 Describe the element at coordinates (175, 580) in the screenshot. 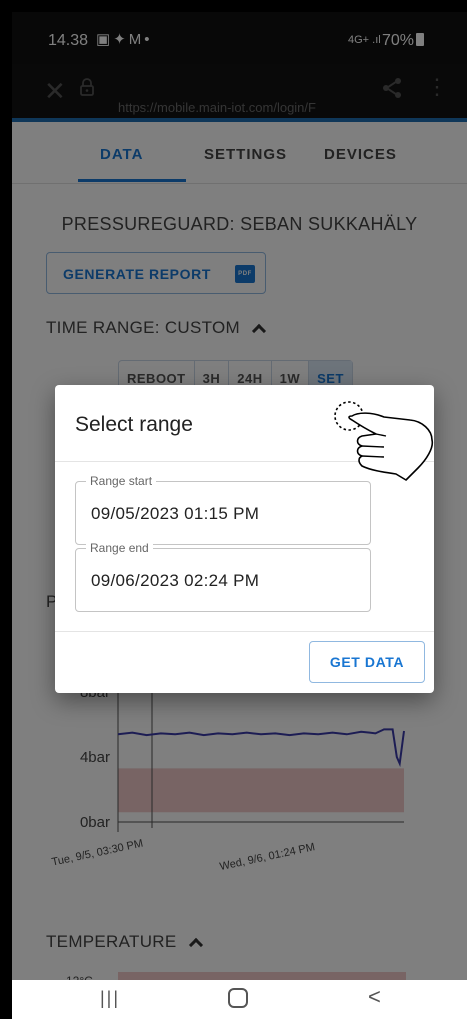

I see `range-end-value: 09/06/2023 02:24 PM` at that location.